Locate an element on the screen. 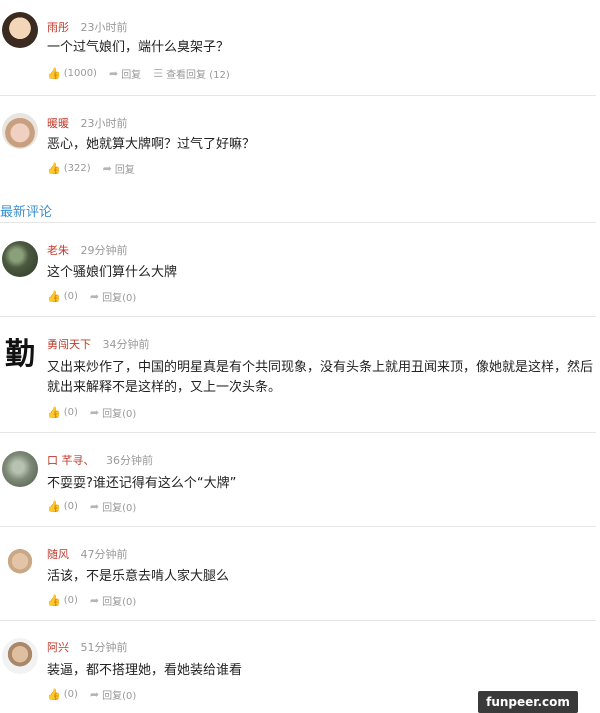 The width and height of the screenshot is (600, 713). like-count: (322) is located at coordinates (77, 168).